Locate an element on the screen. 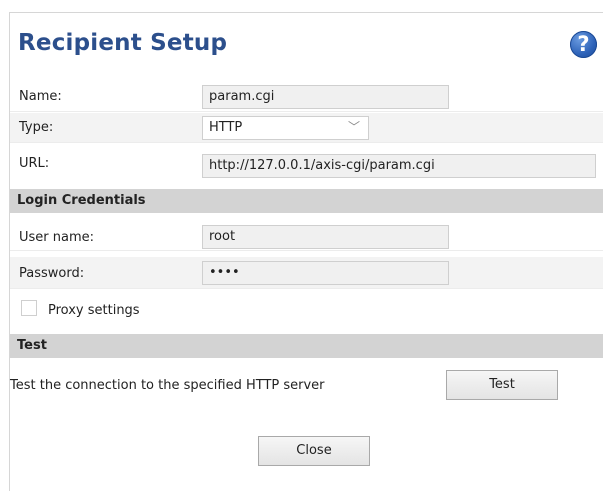 The width and height of the screenshot is (603, 491). username-row: User name: root is located at coordinates (306, 236).